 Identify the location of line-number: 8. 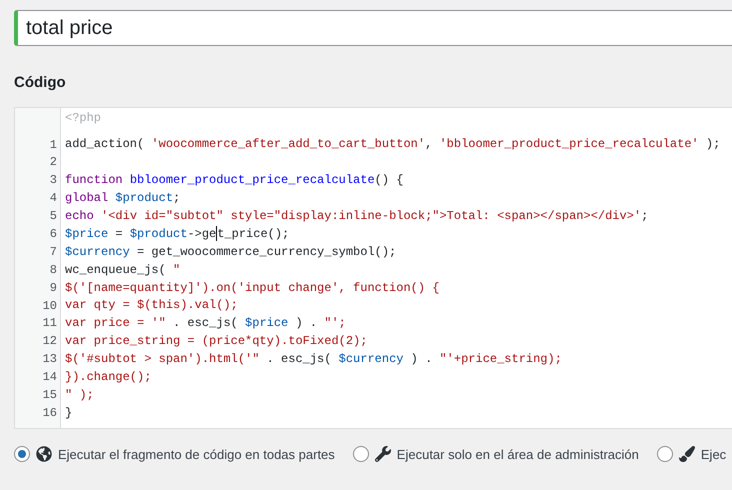
(53, 270).